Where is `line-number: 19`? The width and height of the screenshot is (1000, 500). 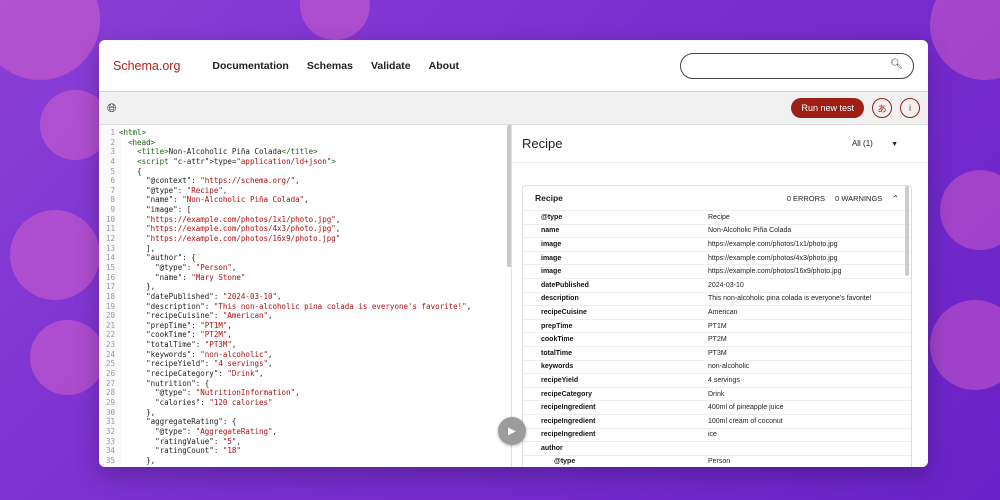 line-number: 19 is located at coordinates (110, 306).